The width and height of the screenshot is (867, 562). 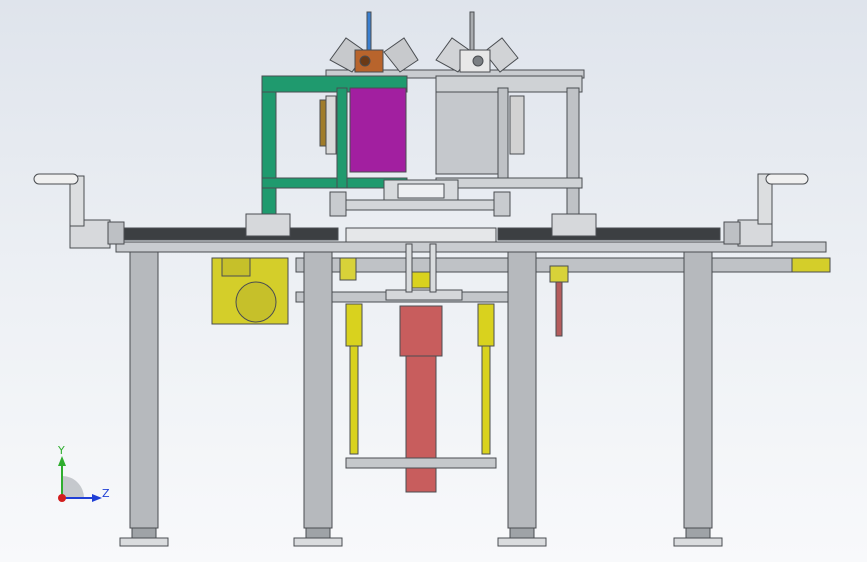 I want to click on left-sensor-bracket, so click(x=348, y=269).